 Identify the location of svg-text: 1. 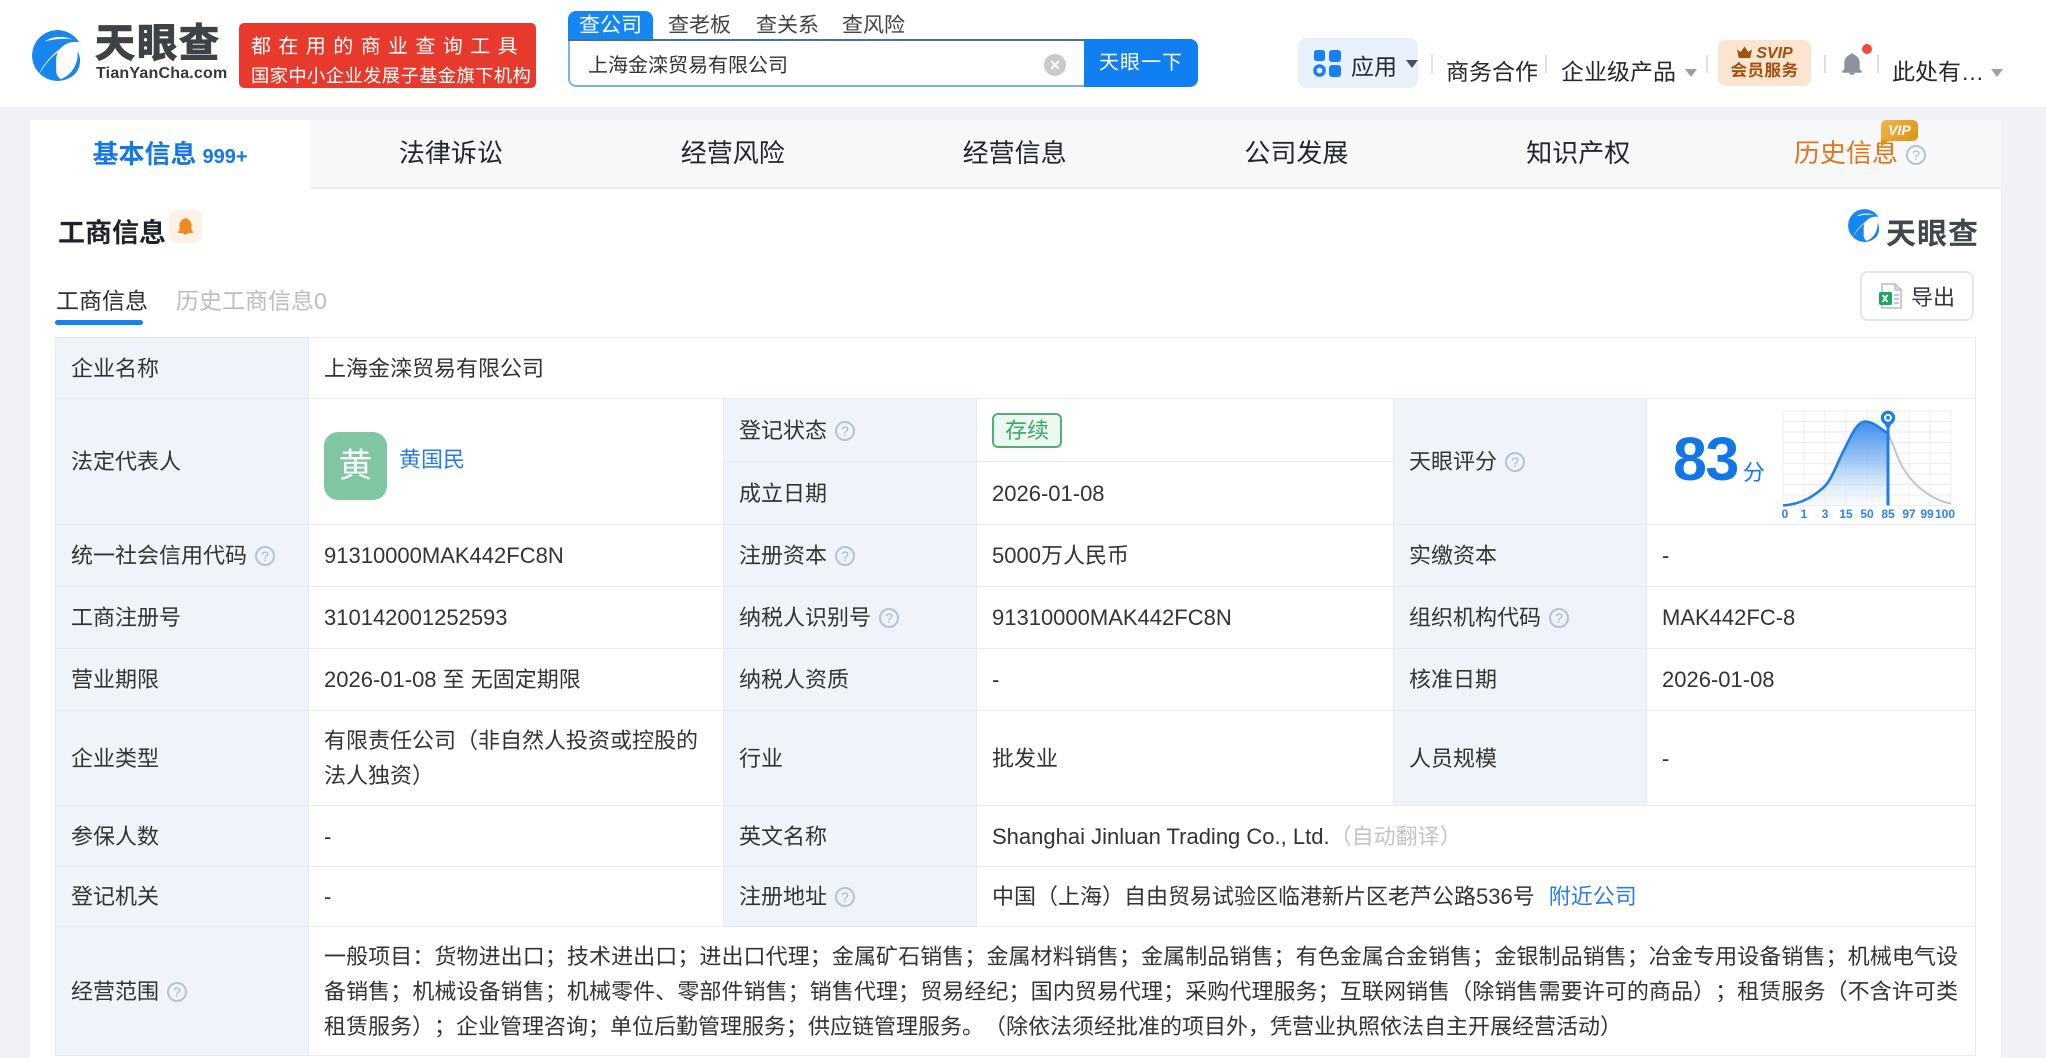
(1804, 513).